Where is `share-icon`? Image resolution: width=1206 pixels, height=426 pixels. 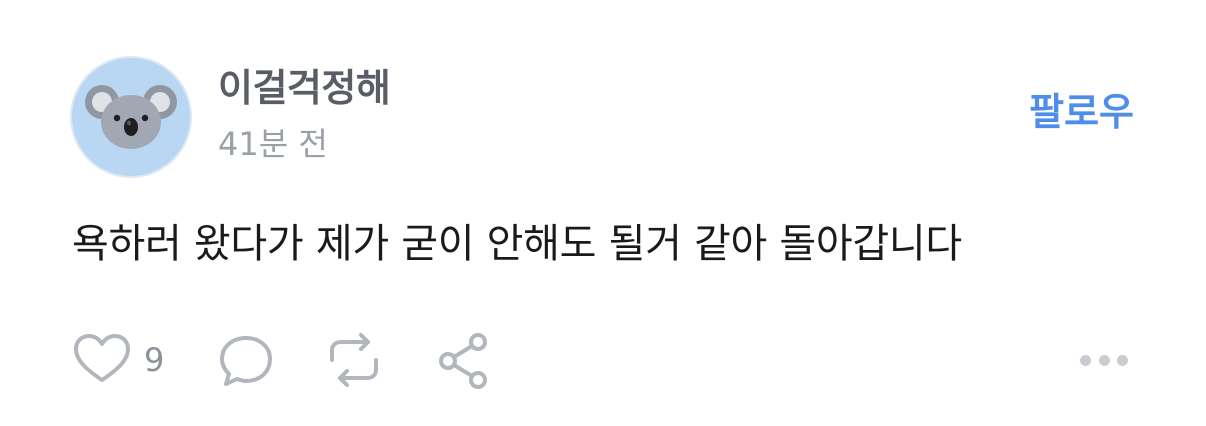 share-icon is located at coordinates (463, 361).